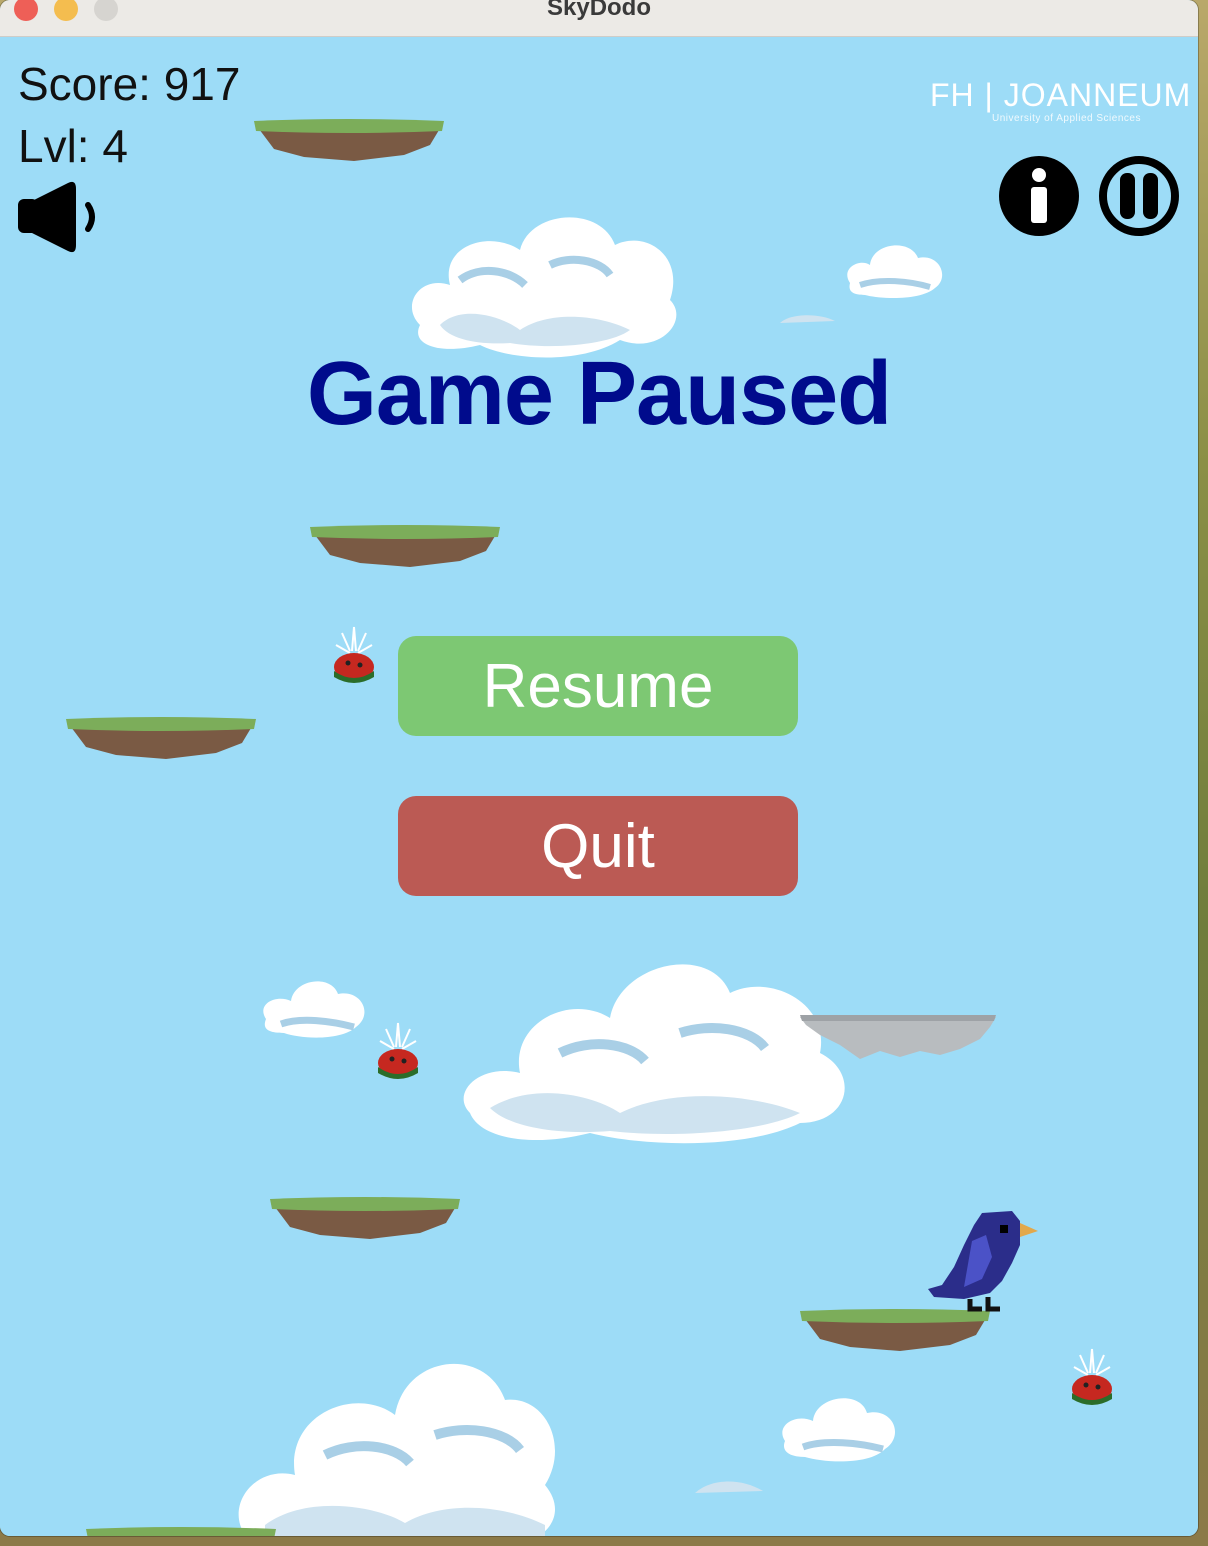 This screenshot has height=1546, width=1208. I want to click on title-bar: SkyDodo, so click(599, 18).